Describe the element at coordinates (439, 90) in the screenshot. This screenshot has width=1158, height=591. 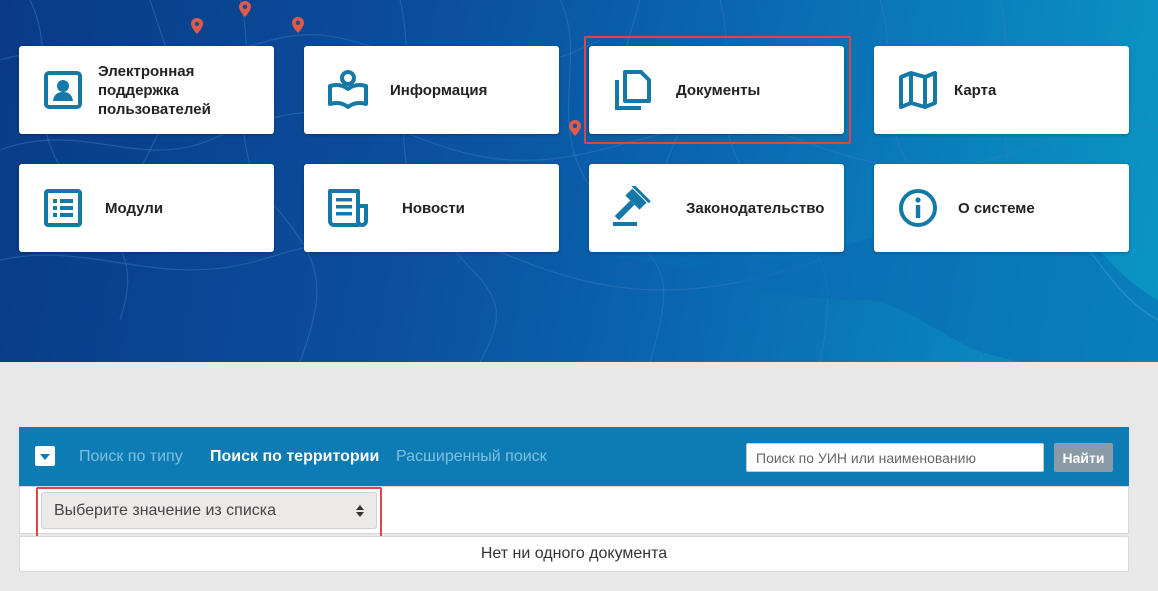
I see `tile-label: Информация` at that location.